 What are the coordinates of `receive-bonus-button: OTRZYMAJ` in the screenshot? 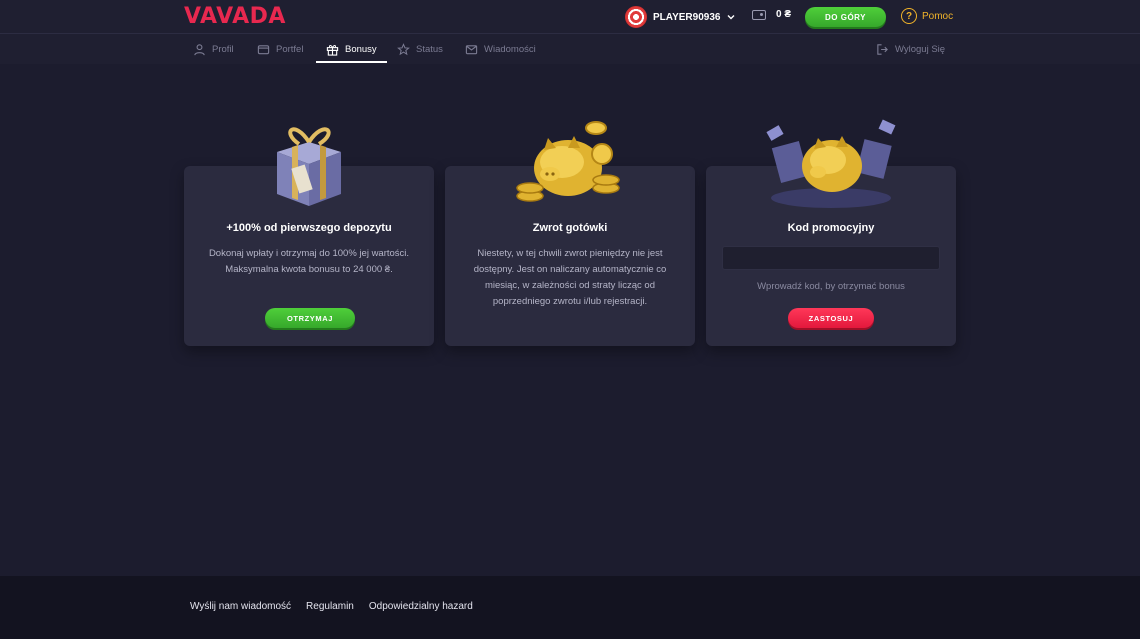 It's located at (310, 318).